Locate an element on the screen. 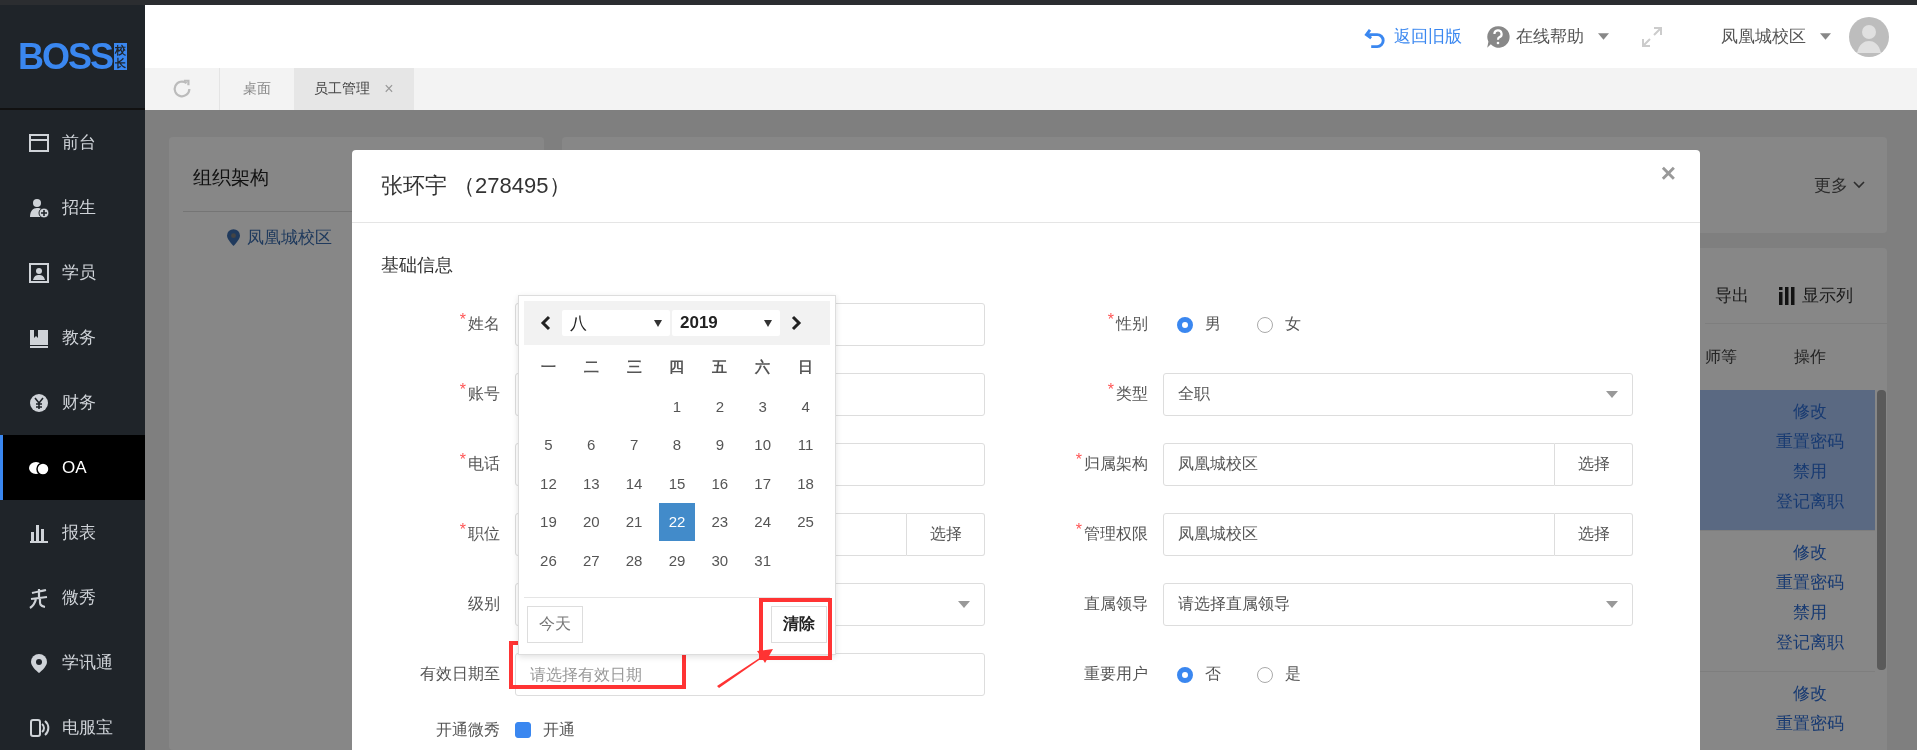 The width and height of the screenshot is (1917, 750). pointer-arrow is located at coordinates (745, 668).